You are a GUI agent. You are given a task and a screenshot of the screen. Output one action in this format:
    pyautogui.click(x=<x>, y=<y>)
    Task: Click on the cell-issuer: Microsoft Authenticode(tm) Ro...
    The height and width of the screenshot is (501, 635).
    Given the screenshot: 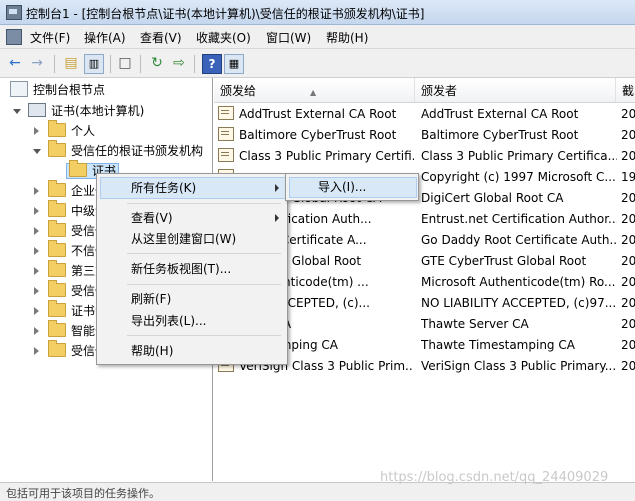 What is the action you would take?
    pyautogui.click(x=518, y=282)
    